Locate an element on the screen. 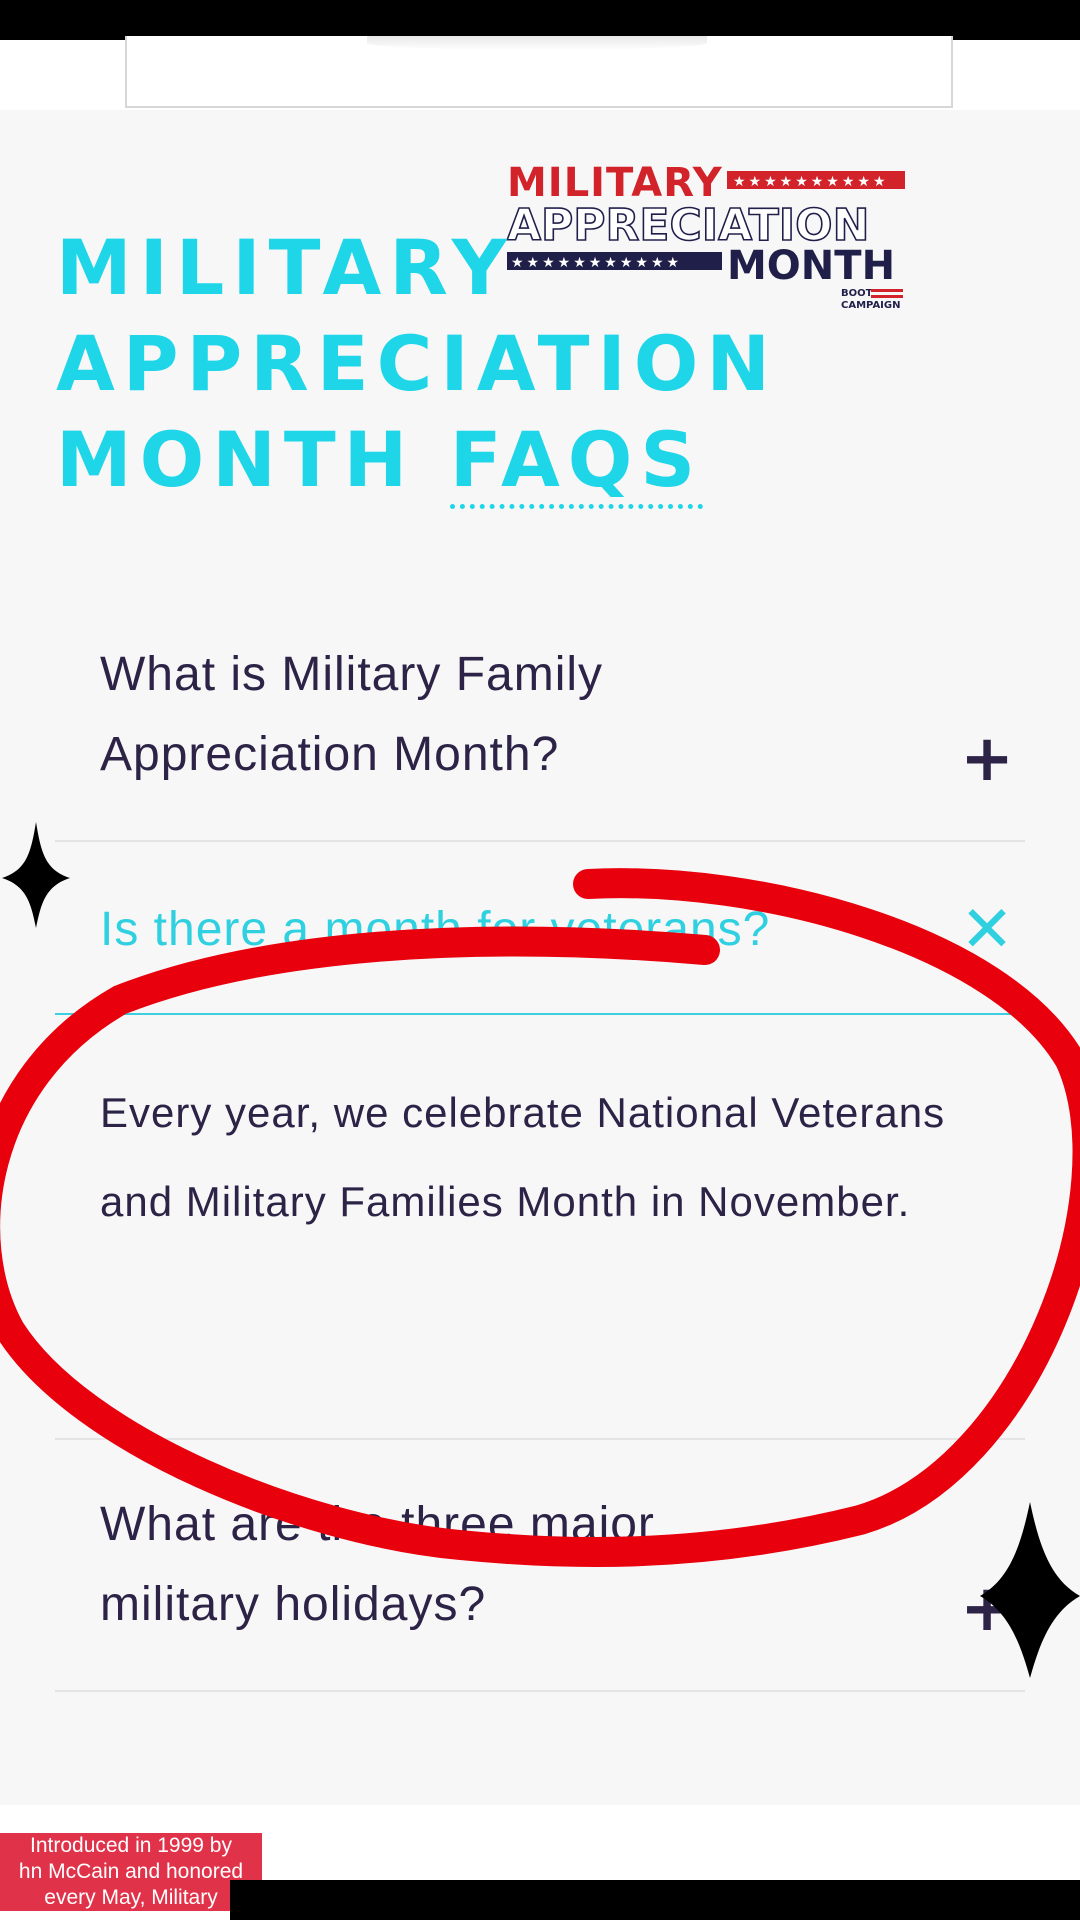 The image size is (1080, 1920). caption-line3: every May, Military is located at coordinates (131, 1898).